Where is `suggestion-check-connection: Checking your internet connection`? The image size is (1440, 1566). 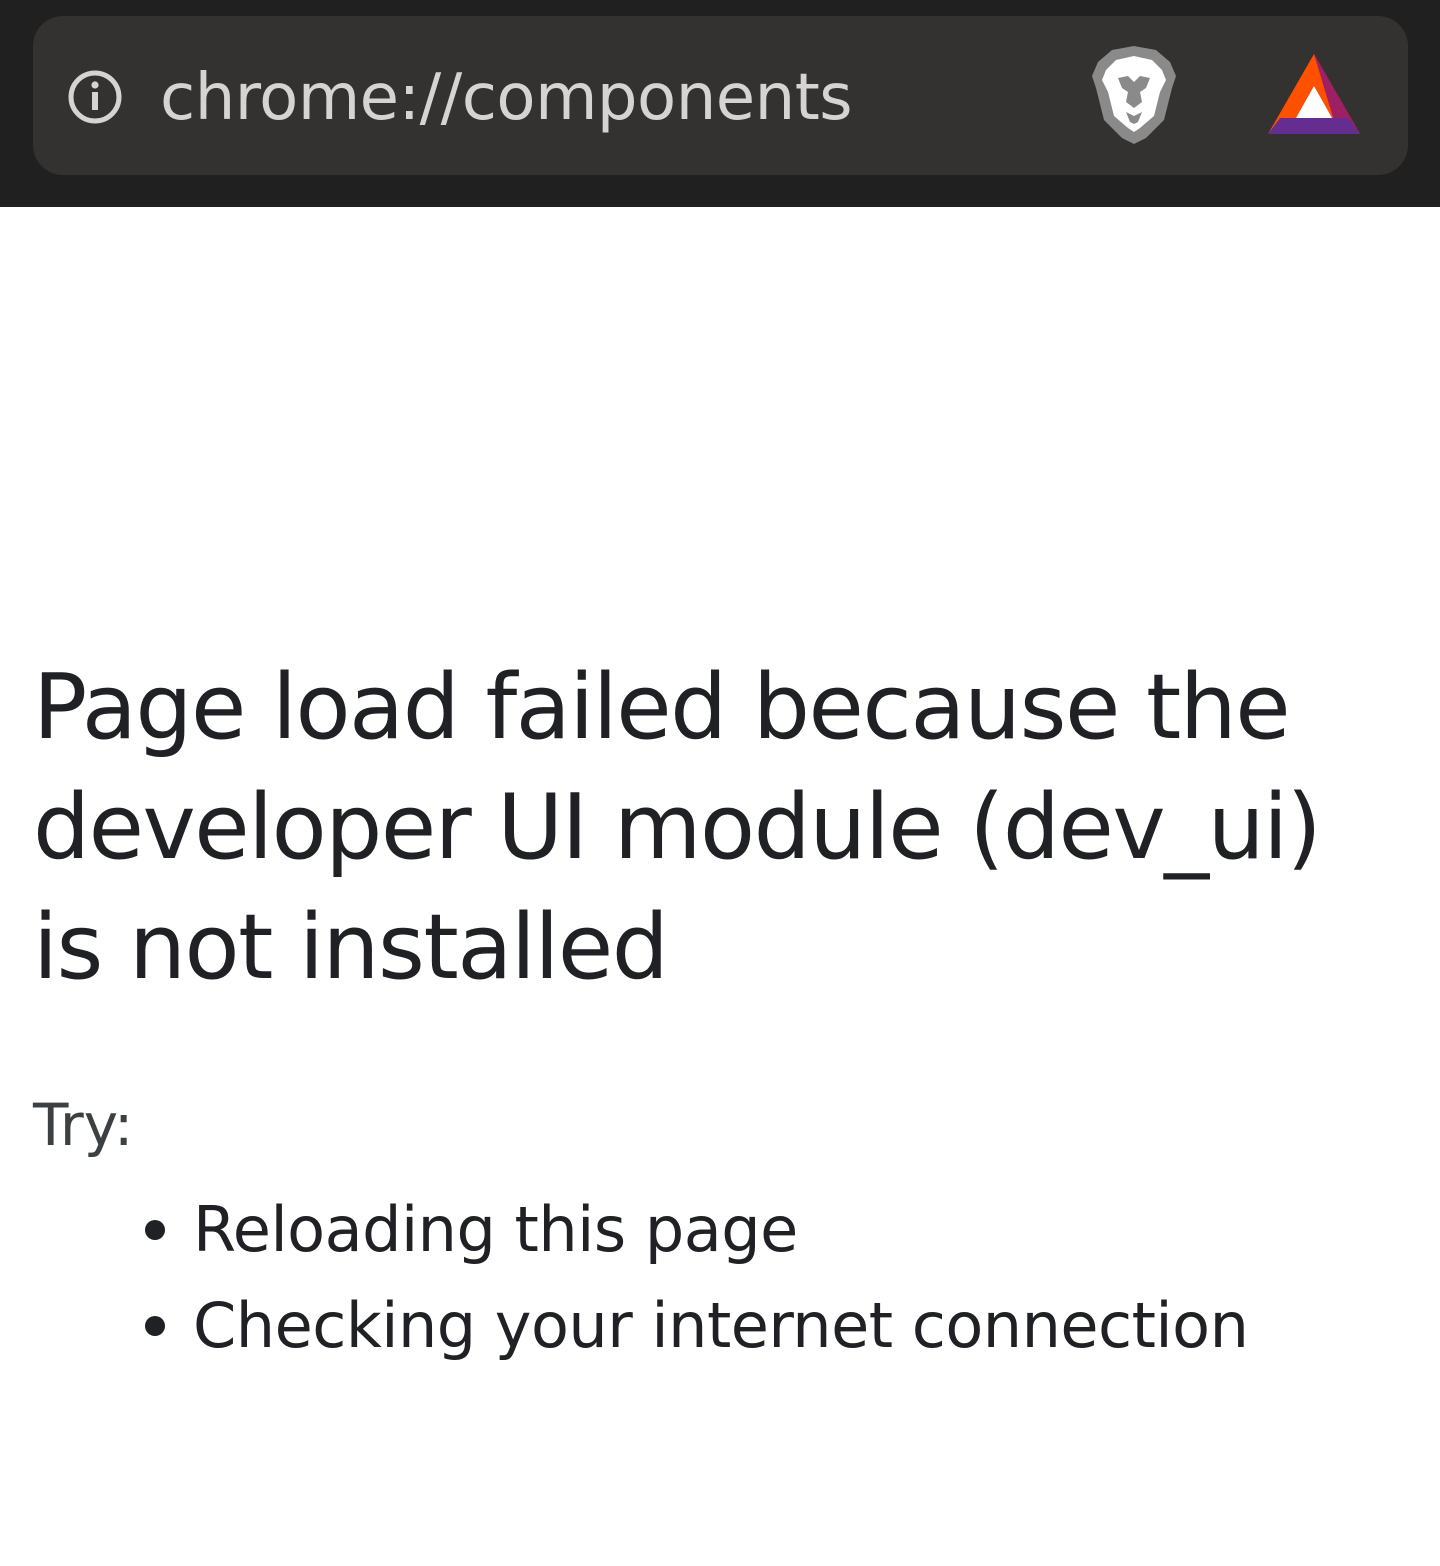 suggestion-check-connection: Checking your internet connection is located at coordinates (779, 1326).